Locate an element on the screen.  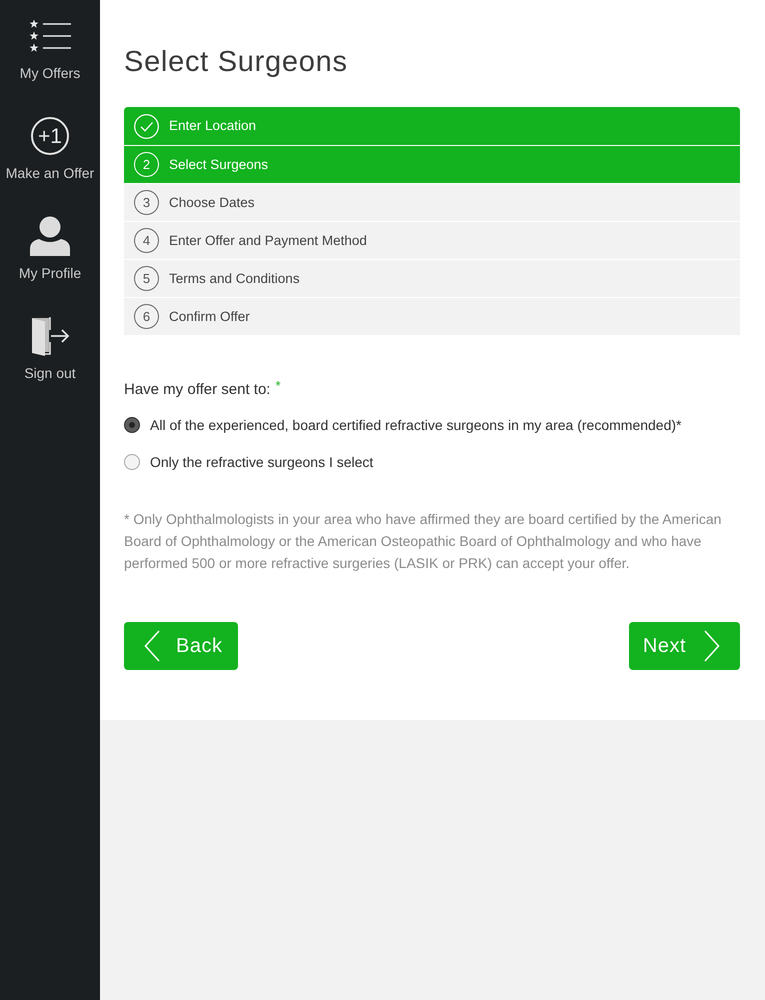
sidebar-item: Sign out is located at coordinates (50, 350).